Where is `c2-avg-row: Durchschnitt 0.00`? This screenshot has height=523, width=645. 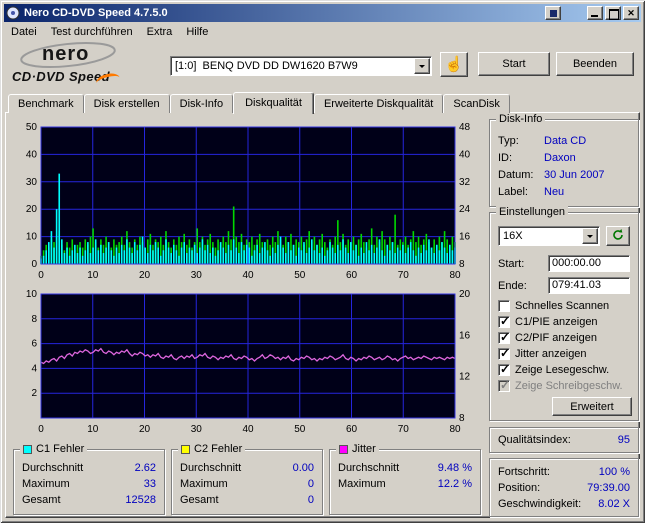 c2-avg-row: Durchschnitt 0.00 is located at coordinates (247, 468).